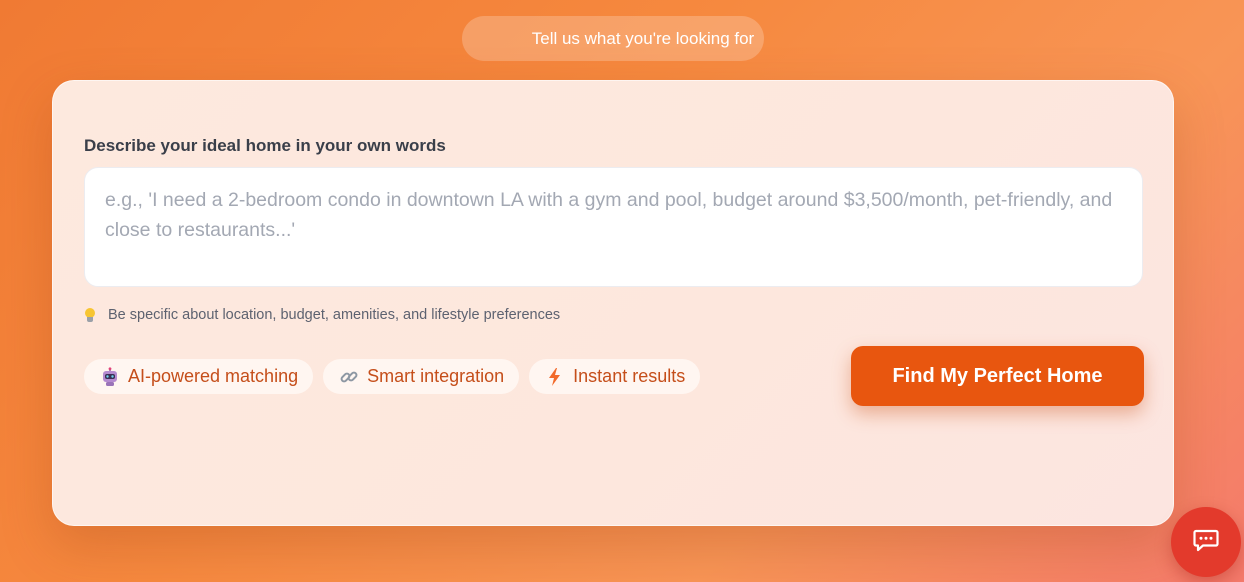 This screenshot has width=1244, height=582. I want to click on feature-chip-label: AI-powered matching, so click(213, 376).